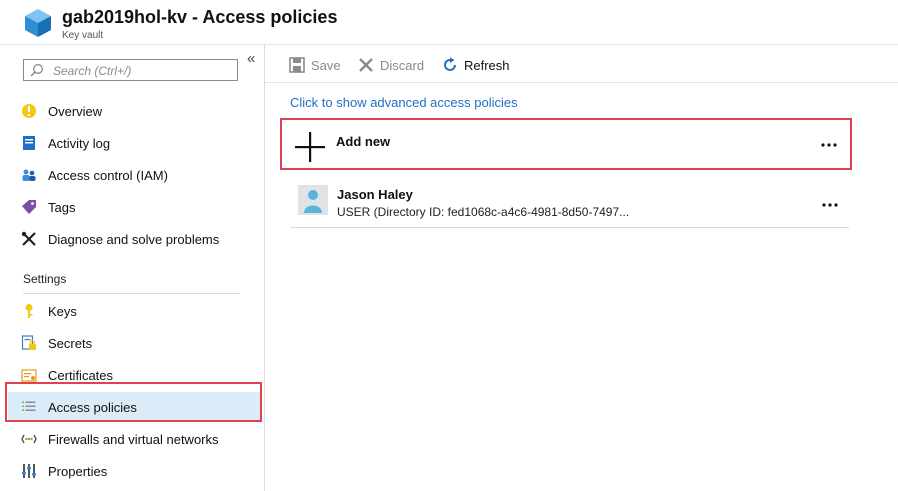  What do you see at coordinates (28, 342) in the screenshot?
I see `secret-icon` at bounding box center [28, 342].